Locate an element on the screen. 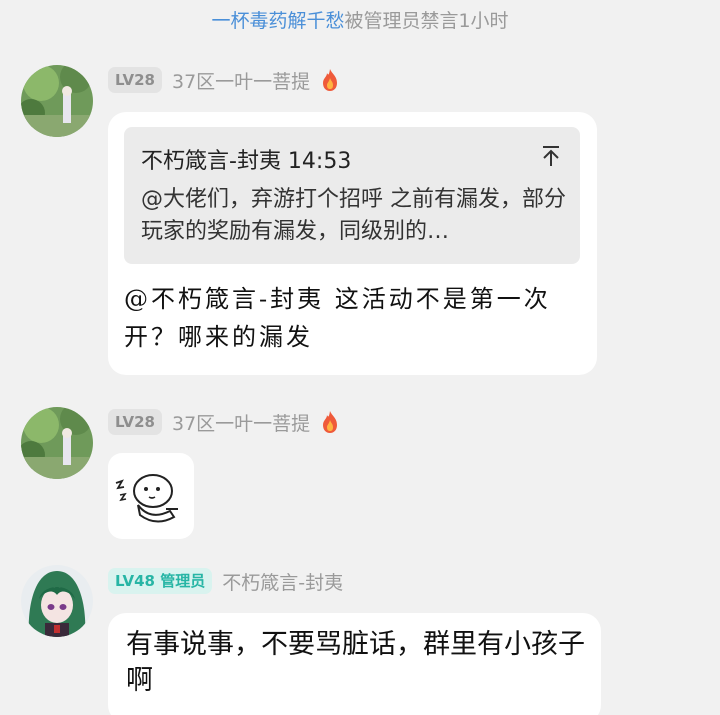  notice-text: 被管理员禁言1小时 is located at coordinates (426, 21).